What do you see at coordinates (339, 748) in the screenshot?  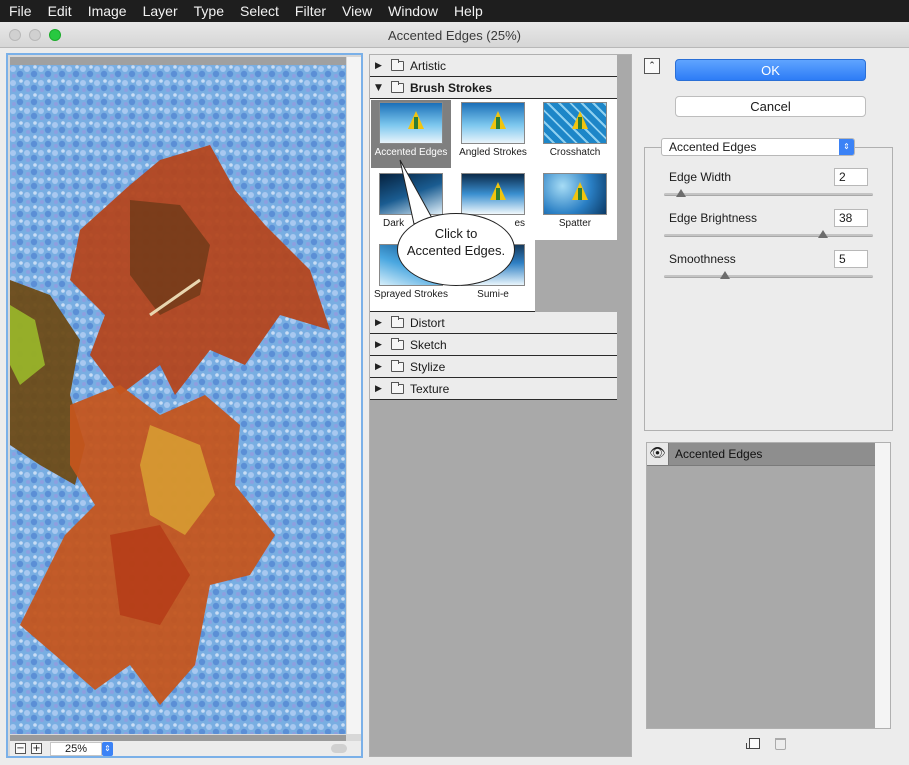 I see `scroll-knob` at bounding box center [339, 748].